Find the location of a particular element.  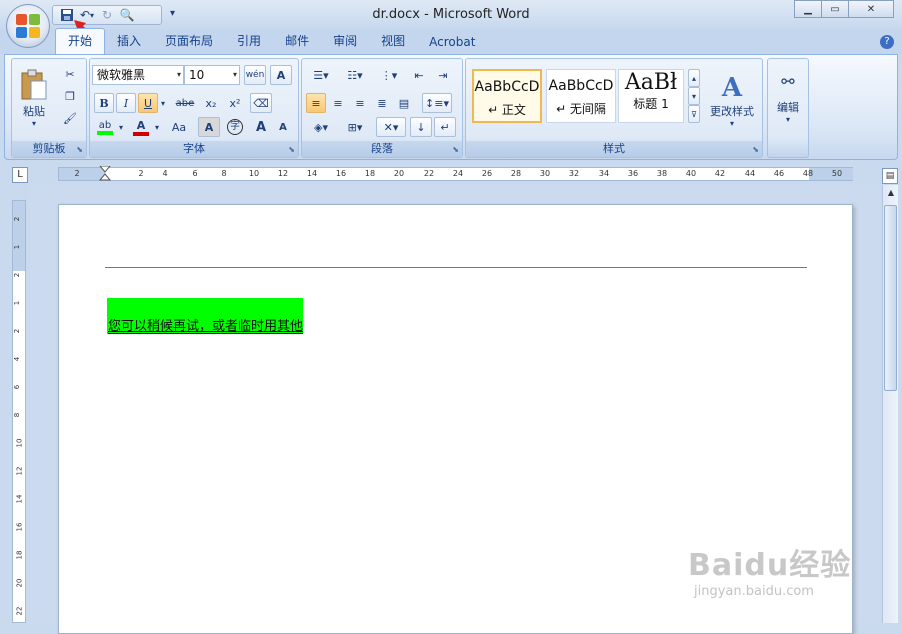

vertical-ruler-tick: 22 is located at coordinates (19, 611).